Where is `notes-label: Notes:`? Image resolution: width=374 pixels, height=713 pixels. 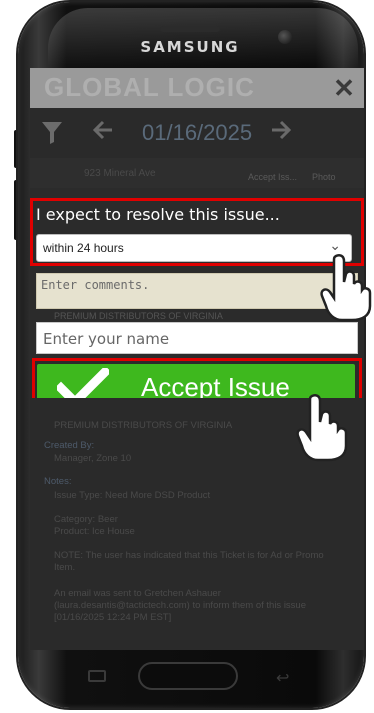
notes-label: Notes: is located at coordinates (58, 481).